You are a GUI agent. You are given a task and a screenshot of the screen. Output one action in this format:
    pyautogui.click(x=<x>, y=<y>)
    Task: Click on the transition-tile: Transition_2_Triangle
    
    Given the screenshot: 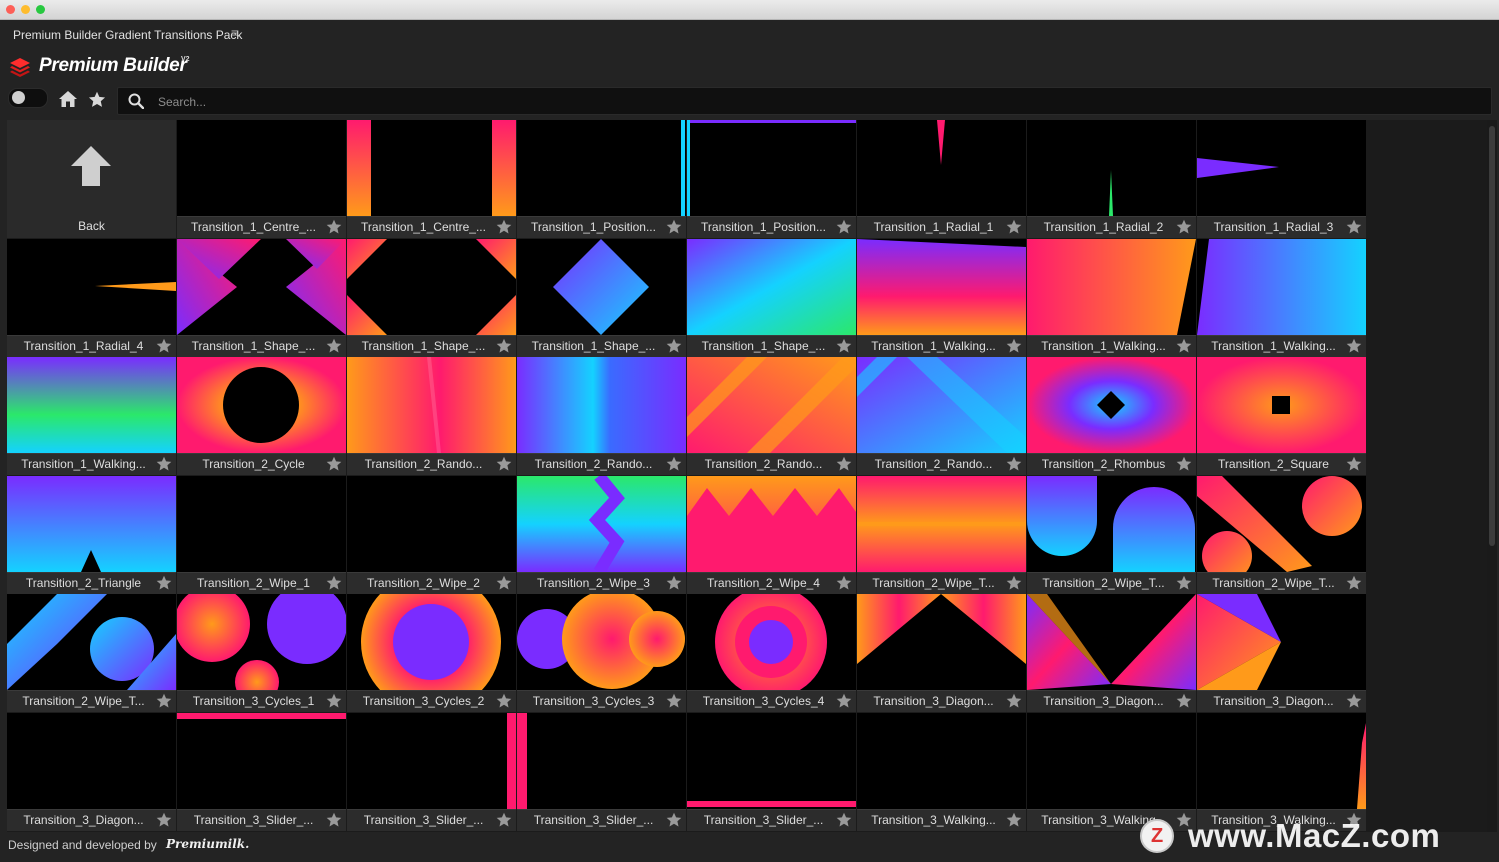 What is the action you would take?
    pyautogui.click(x=91, y=534)
    